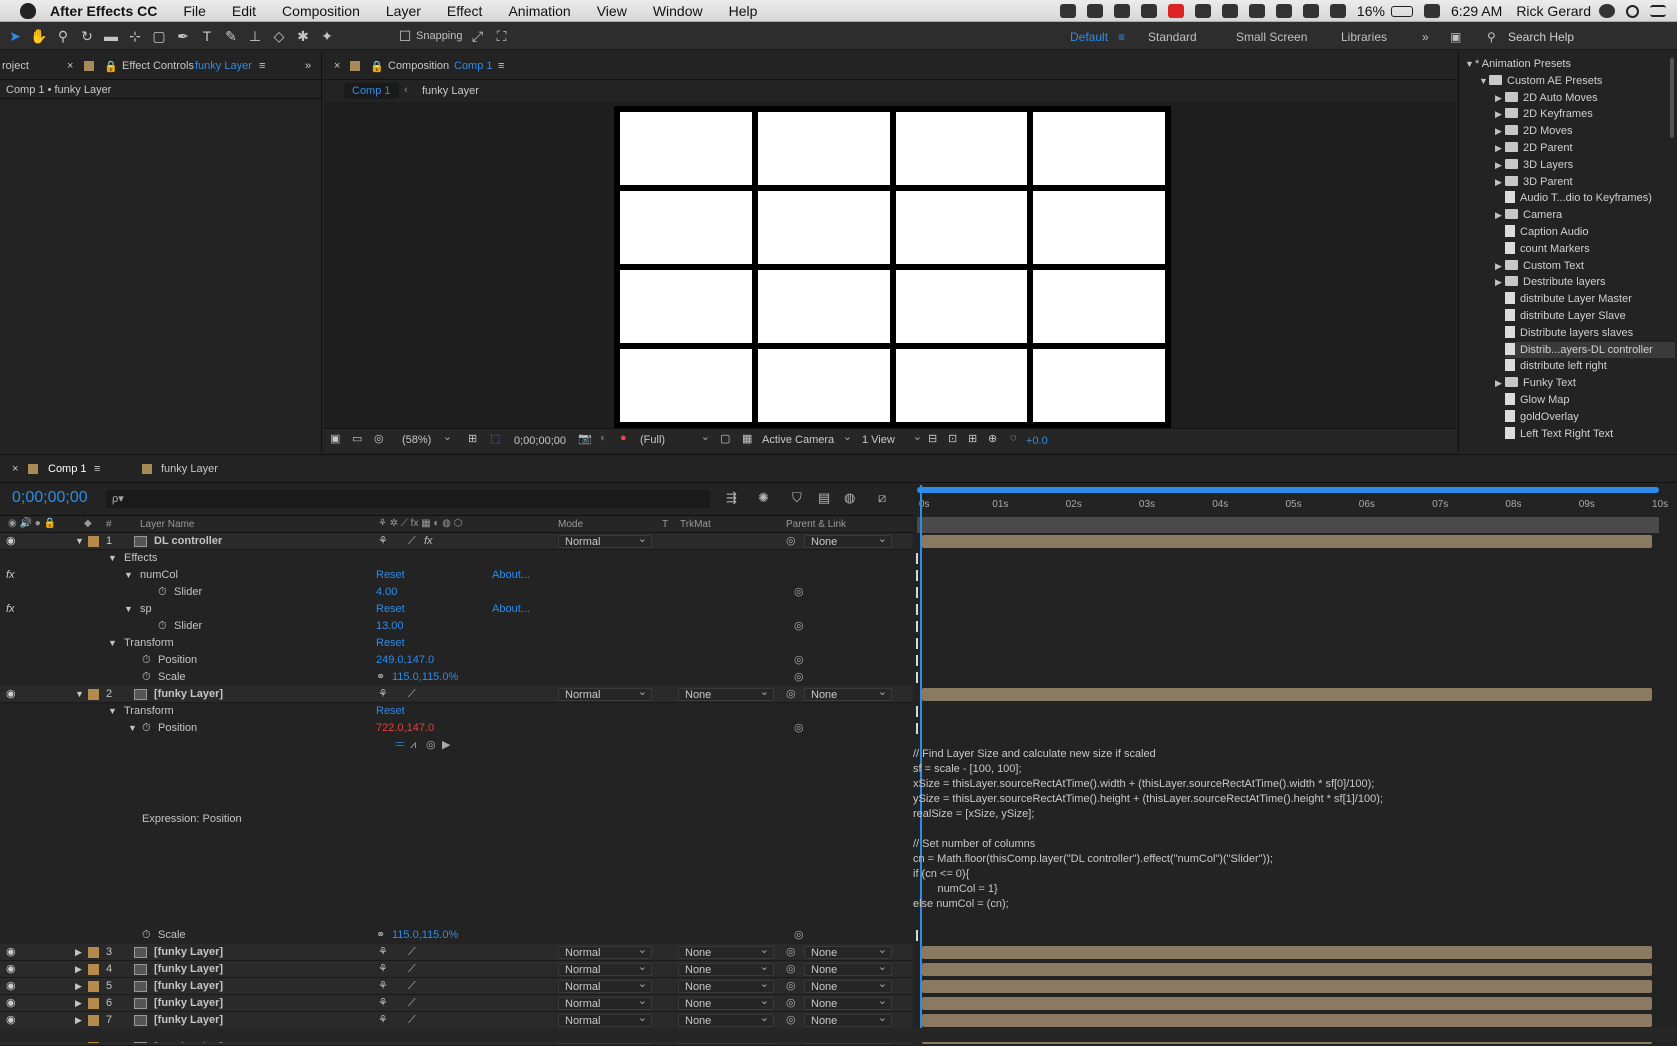 Image resolution: width=1677 pixels, height=1046 pixels. What do you see at coordinates (426, 439) in the screenshot?
I see `magnification-select: (58%)` at bounding box center [426, 439].